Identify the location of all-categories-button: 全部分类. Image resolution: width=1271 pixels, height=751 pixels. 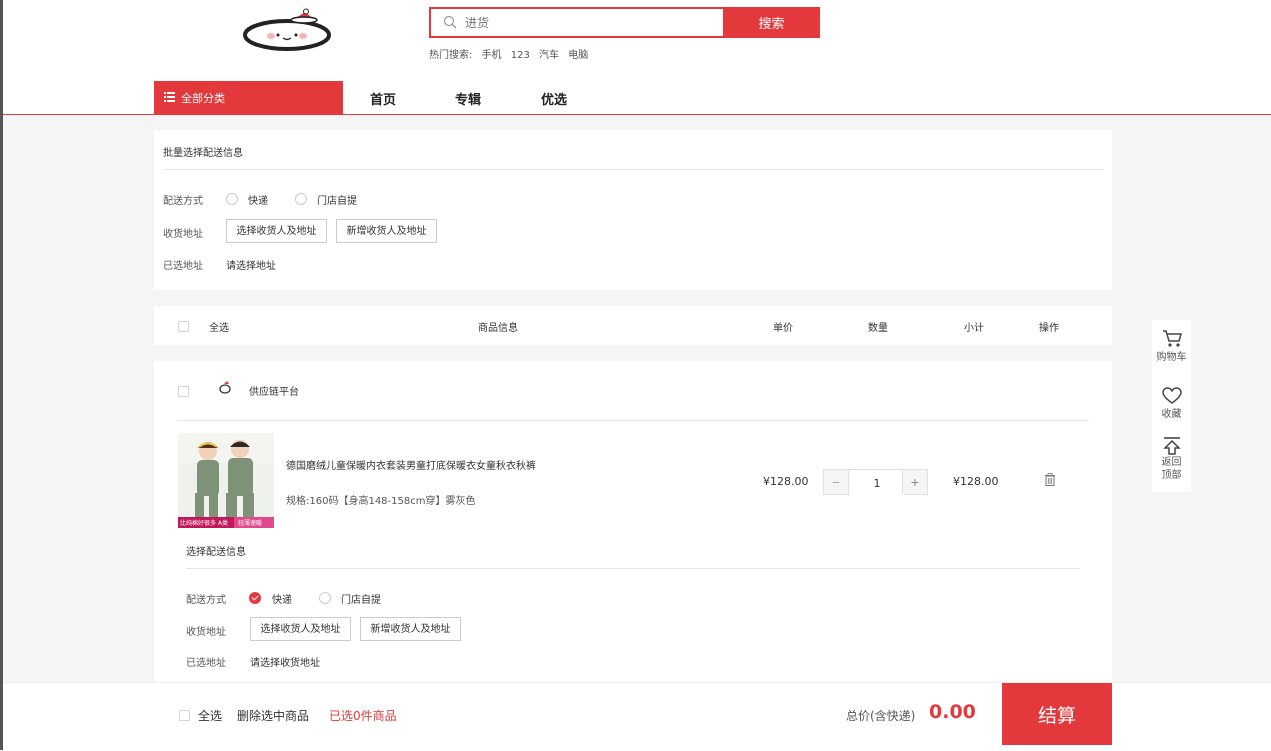
(248, 97).